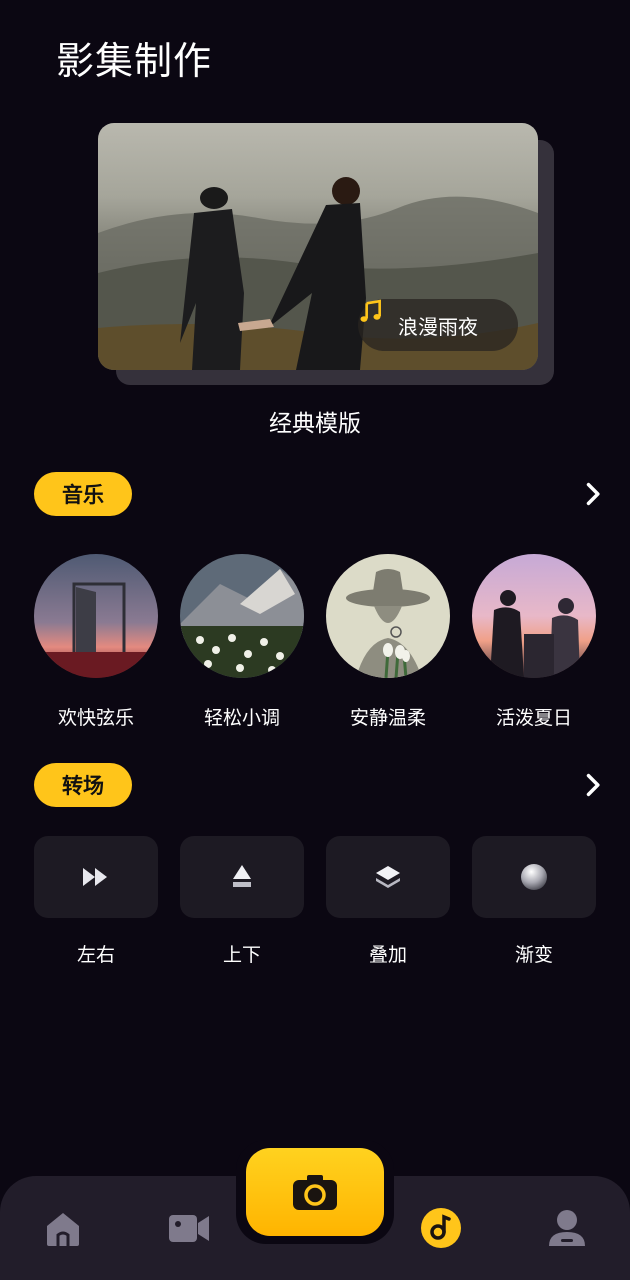 Image resolution: width=630 pixels, height=1280 pixels. I want to click on transition-overlay, so click(388, 877).